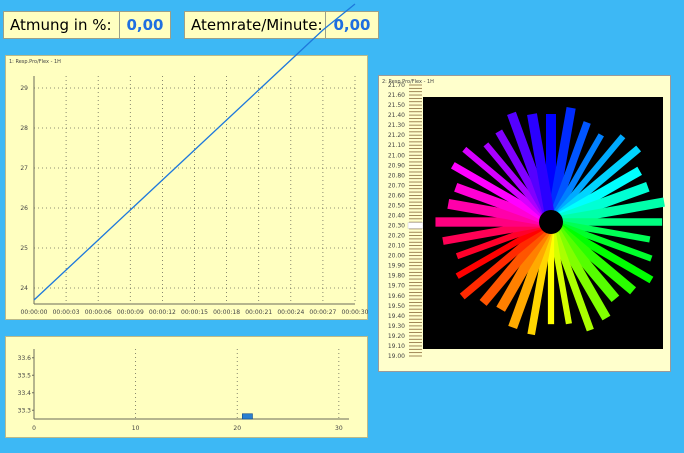  Describe the element at coordinates (247, 416) in the screenshot. I see `histogram-bar` at that location.